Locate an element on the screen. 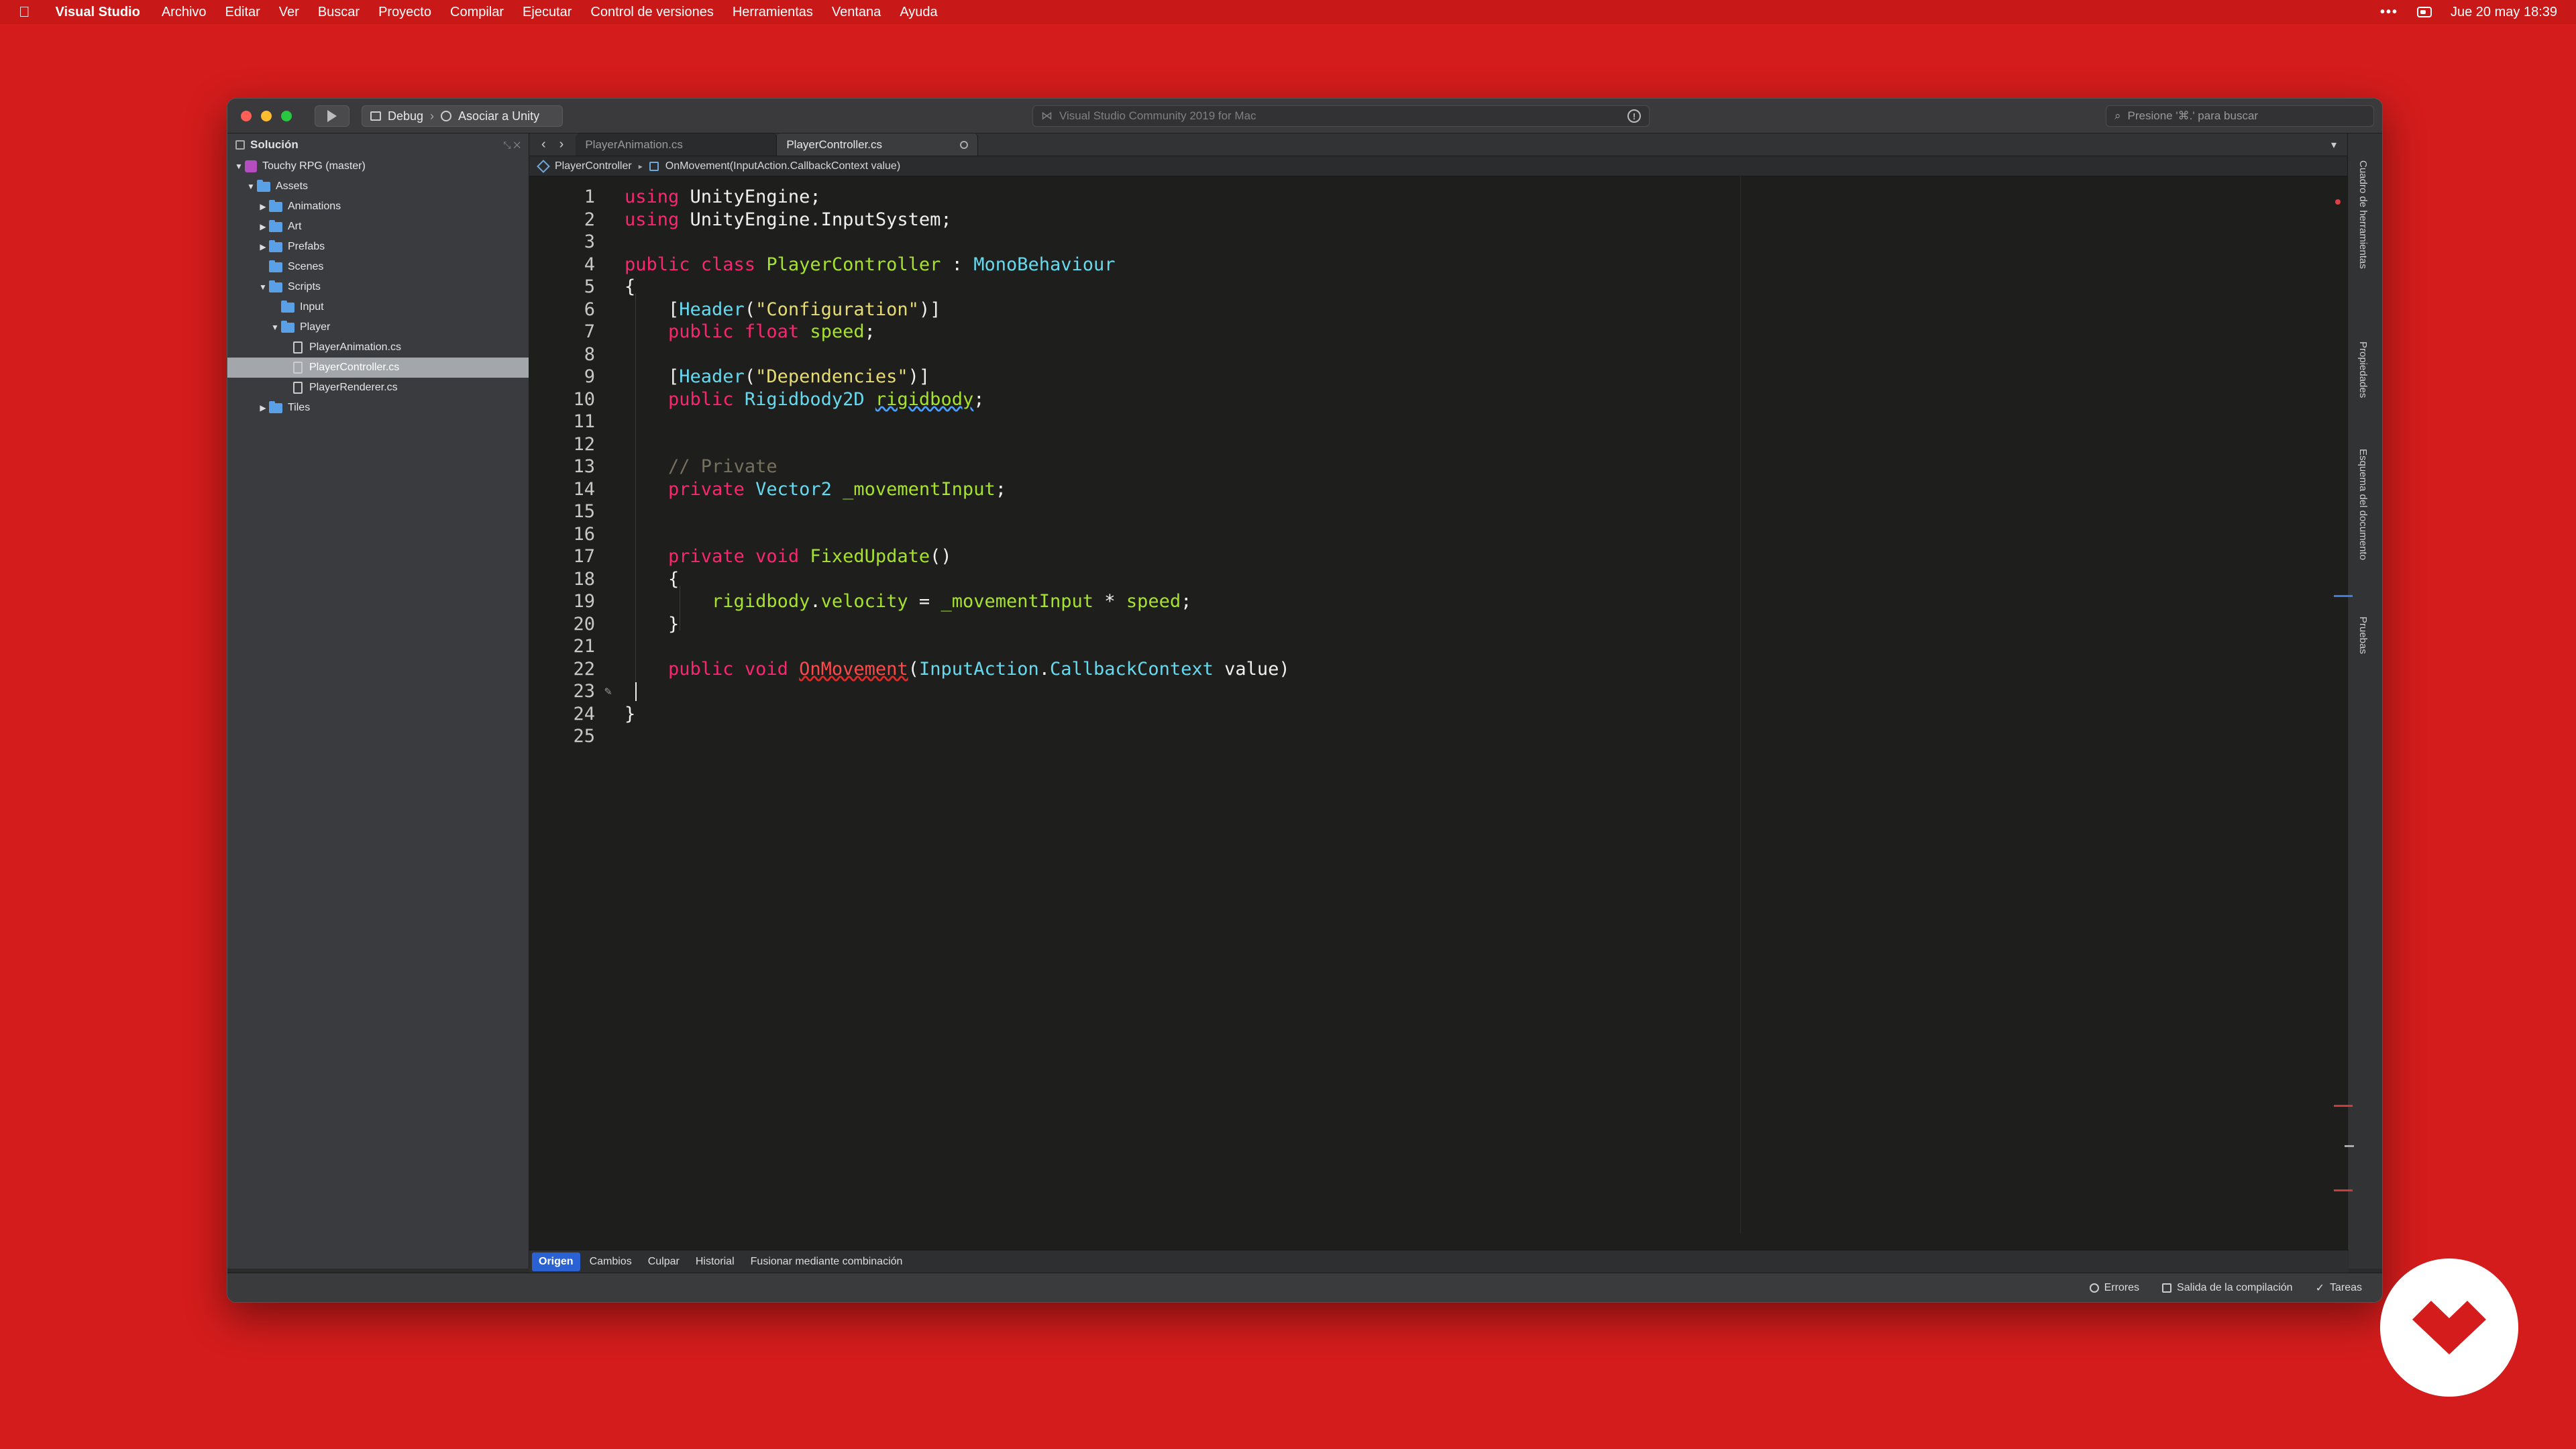  vc-tab-origen: Origen is located at coordinates (556, 1261).